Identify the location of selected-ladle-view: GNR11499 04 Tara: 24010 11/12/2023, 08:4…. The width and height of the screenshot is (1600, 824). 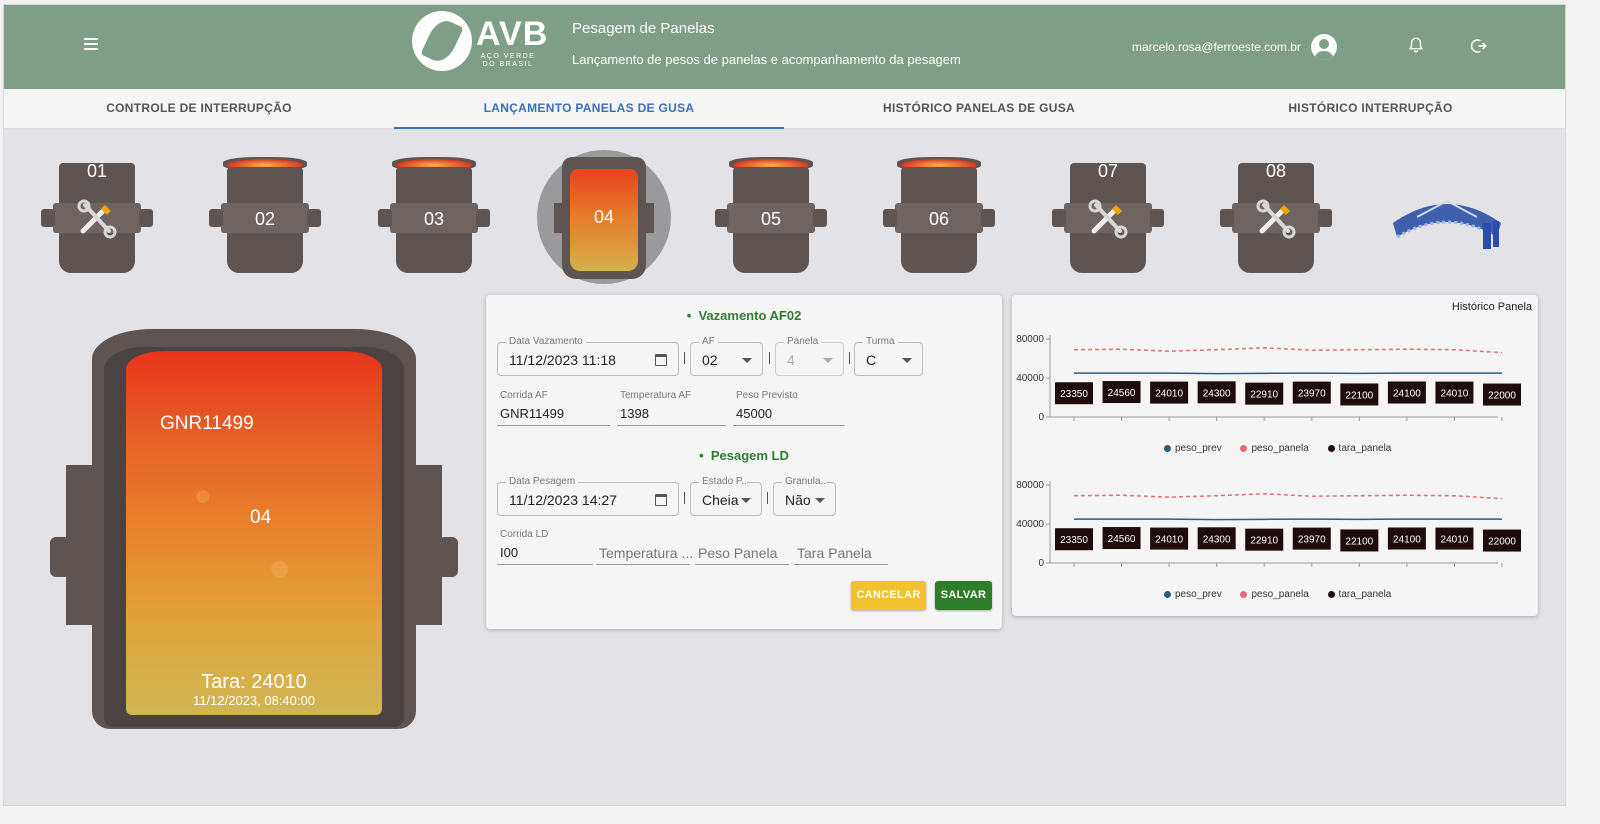
(254, 535).